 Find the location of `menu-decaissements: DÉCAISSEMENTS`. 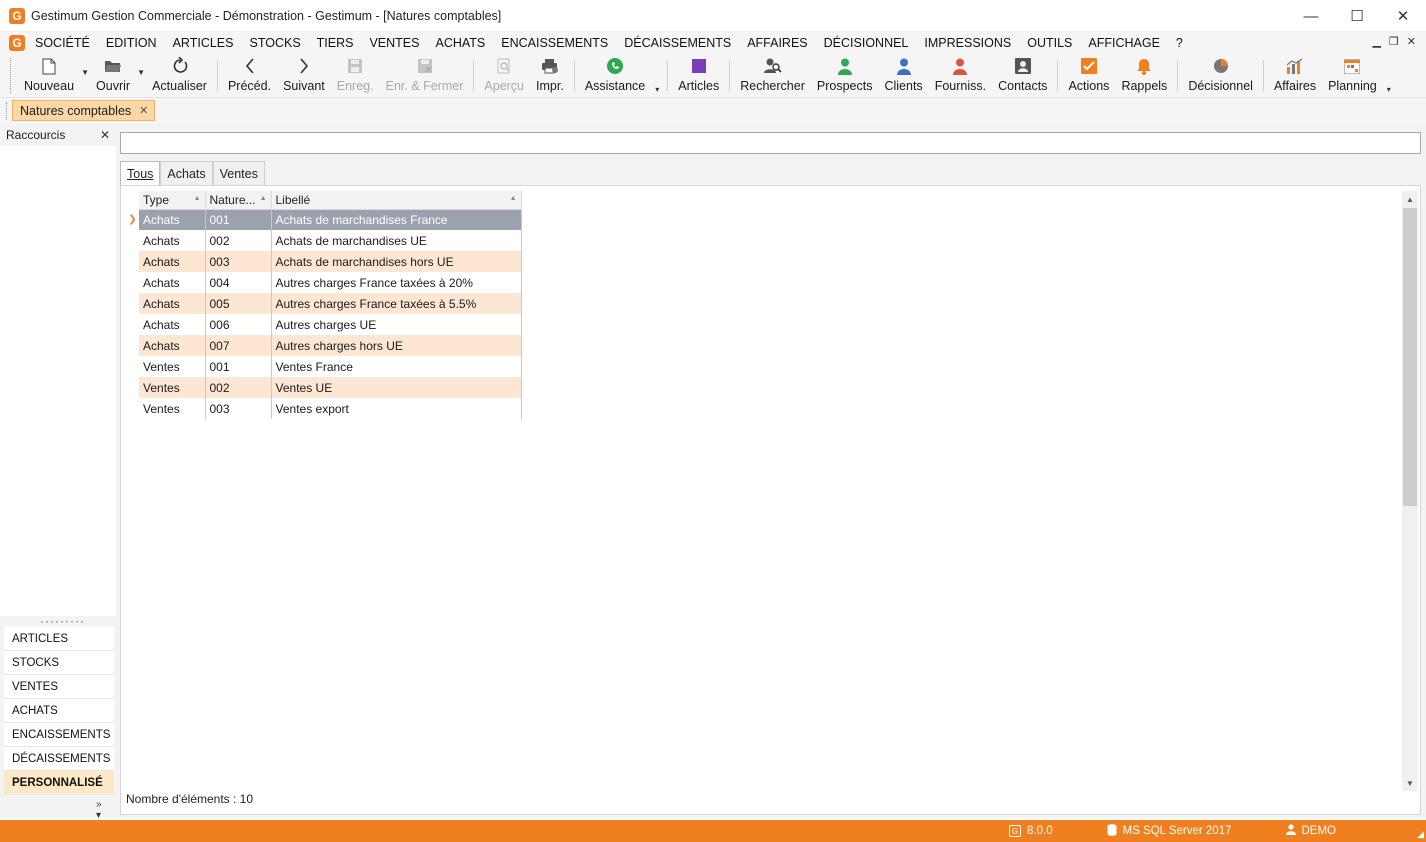

menu-decaissements: DÉCAISSEMENTS is located at coordinates (677, 43).